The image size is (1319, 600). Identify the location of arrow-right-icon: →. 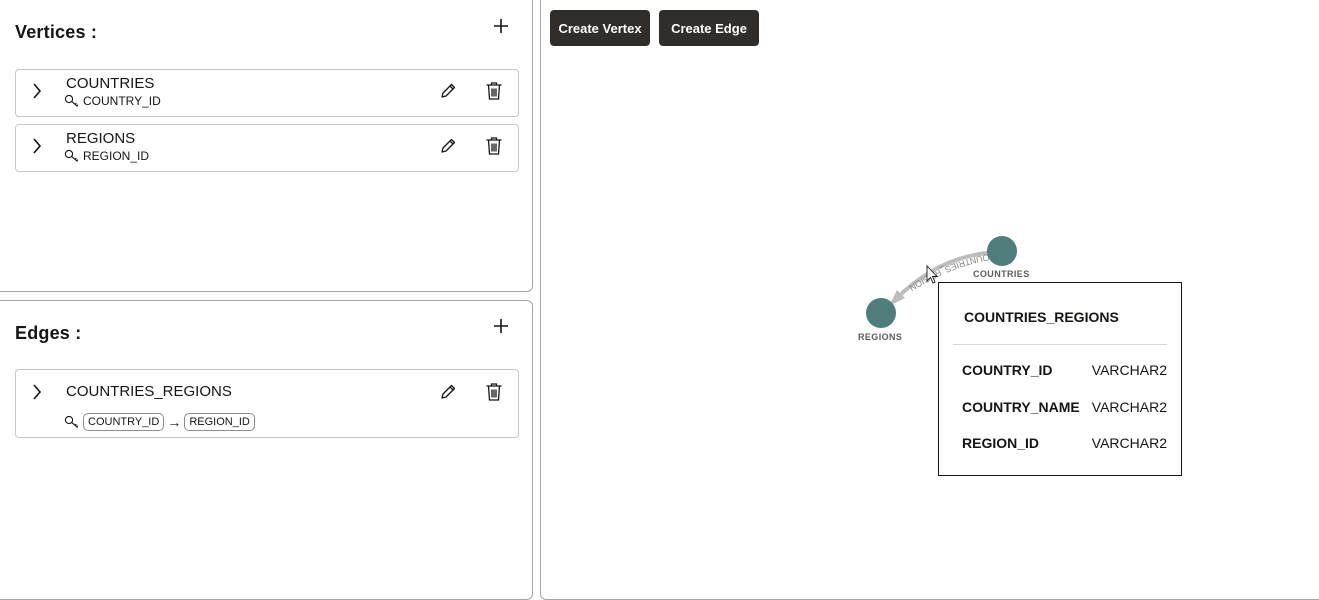
(174, 422).